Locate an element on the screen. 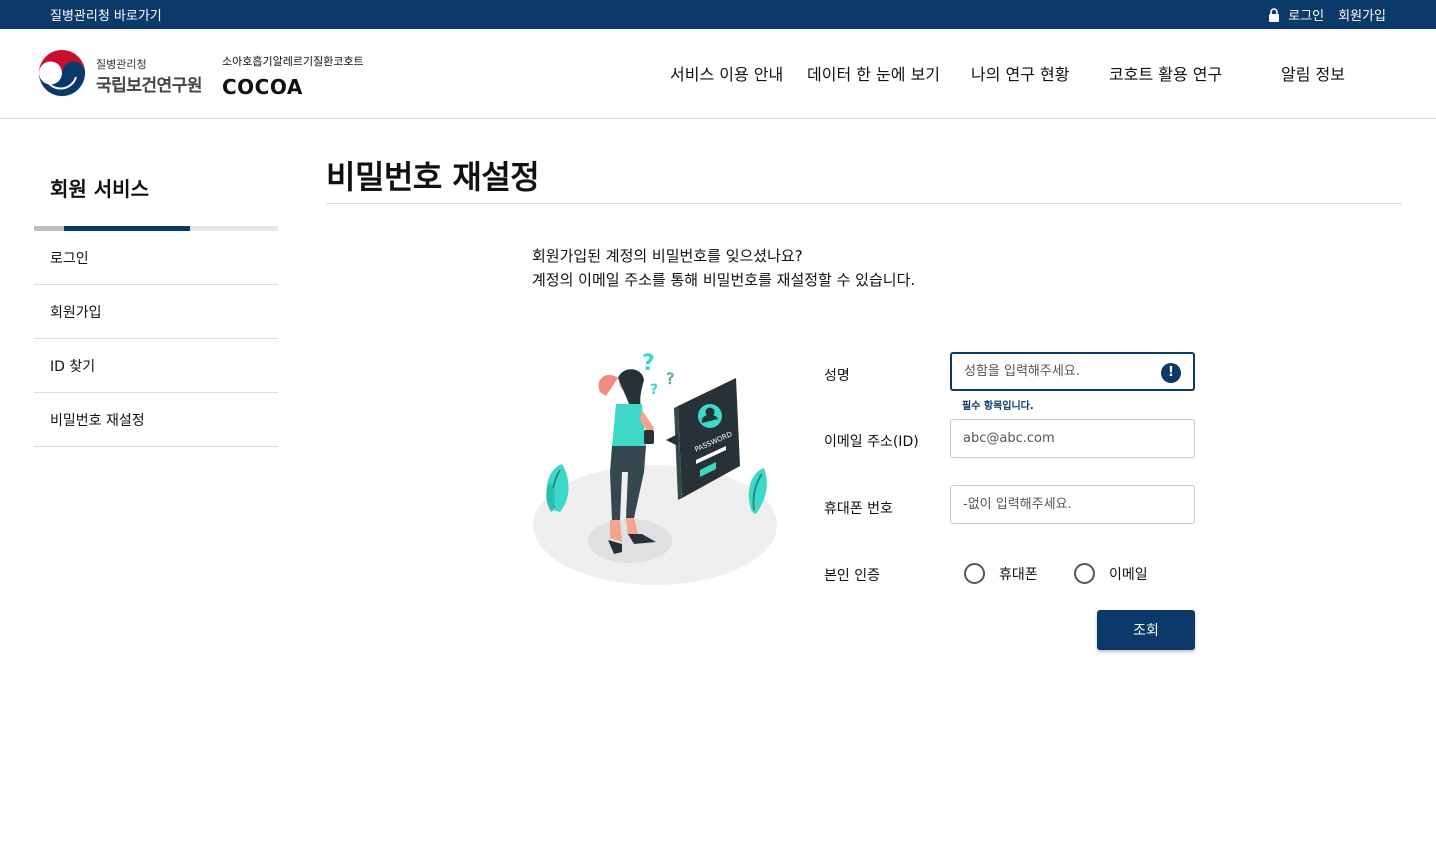 Image resolution: width=1436 pixels, height=841 pixels. radio-verify-phone: 휴대폰 is located at coordinates (1001, 573).